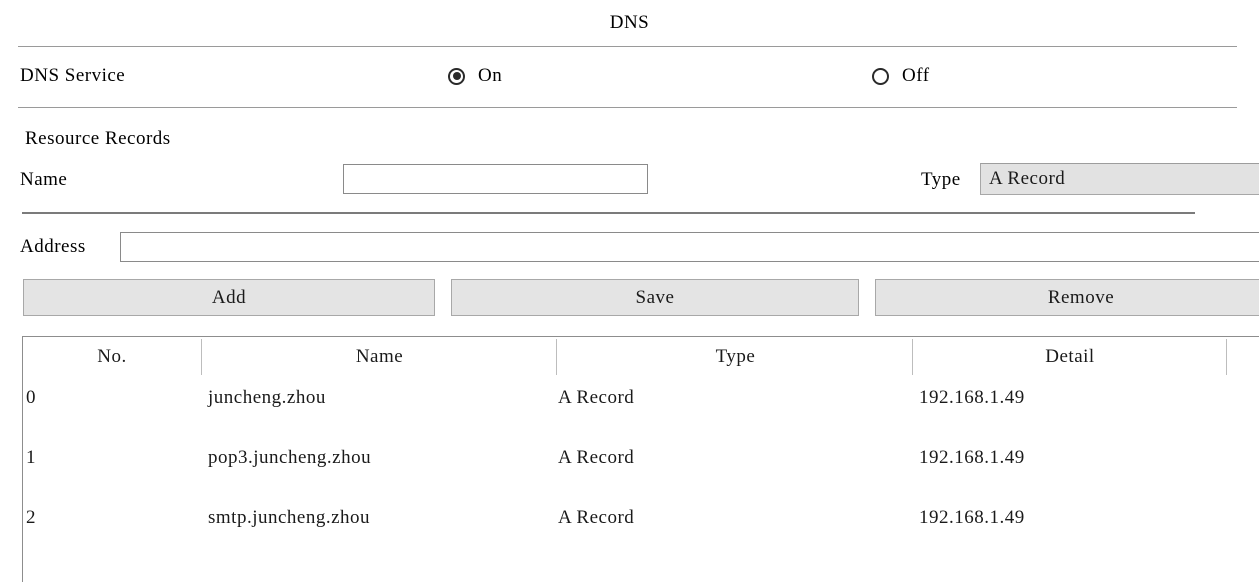  I want to click on title-bar: DNS, so click(629, 23).